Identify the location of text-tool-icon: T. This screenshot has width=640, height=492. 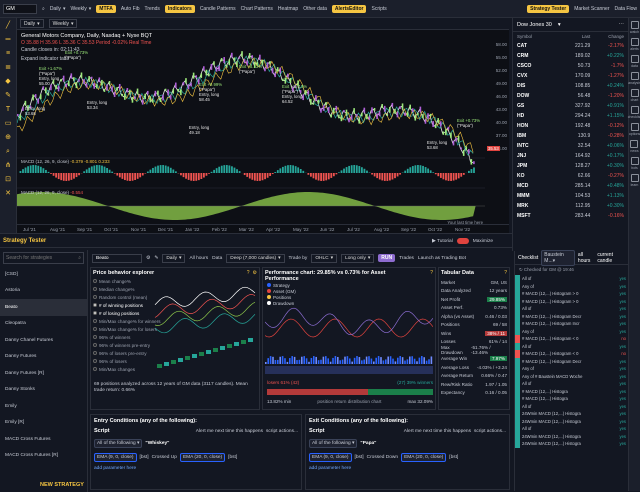
(8, 110).